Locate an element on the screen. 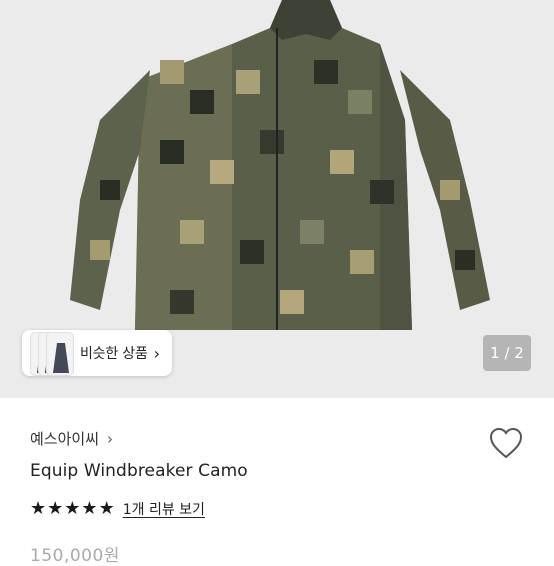 This screenshot has width=554, height=566. shop-link: 예스아이씨 › is located at coordinates (71, 438).